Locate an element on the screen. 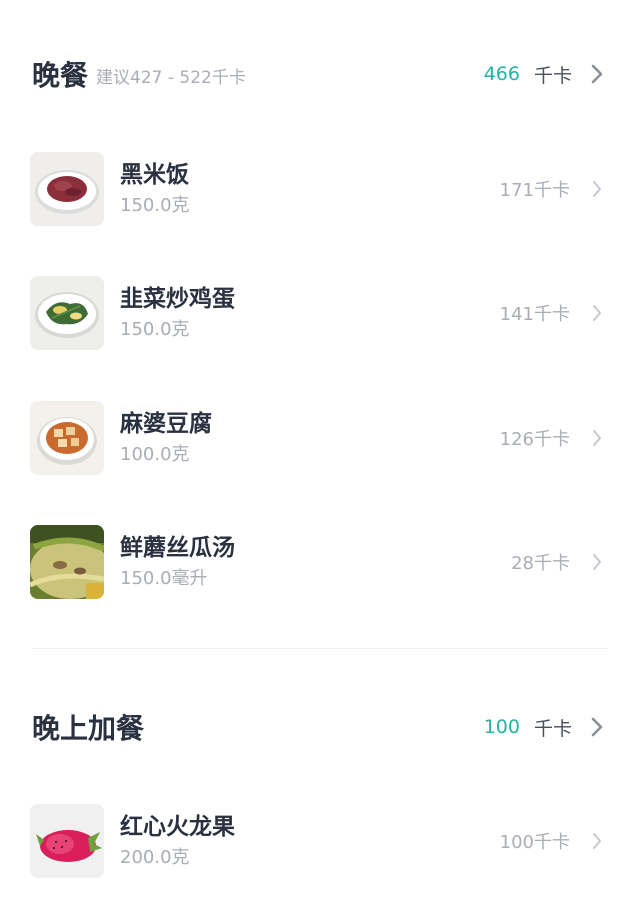 This screenshot has width=640, height=921. night-snack-title: 晚上加餐 is located at coordinates (88, 728).